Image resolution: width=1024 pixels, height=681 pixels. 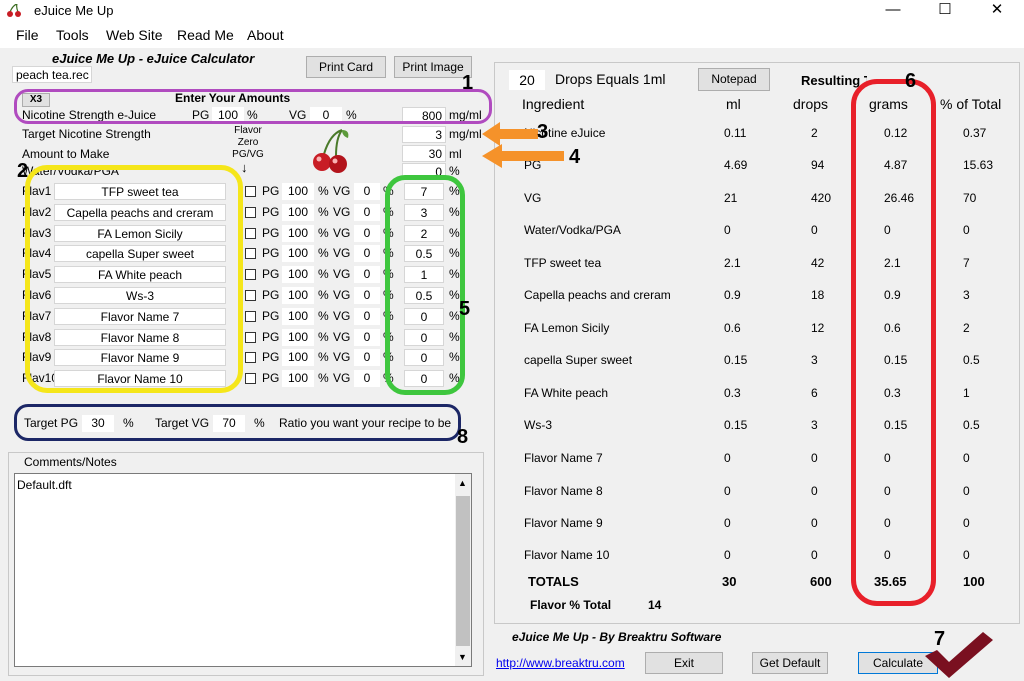 What do you see at coordinates (566, 393) in the screenshot?
I see `result-ingredient: FA White peach` at bounding box center [566, 393].